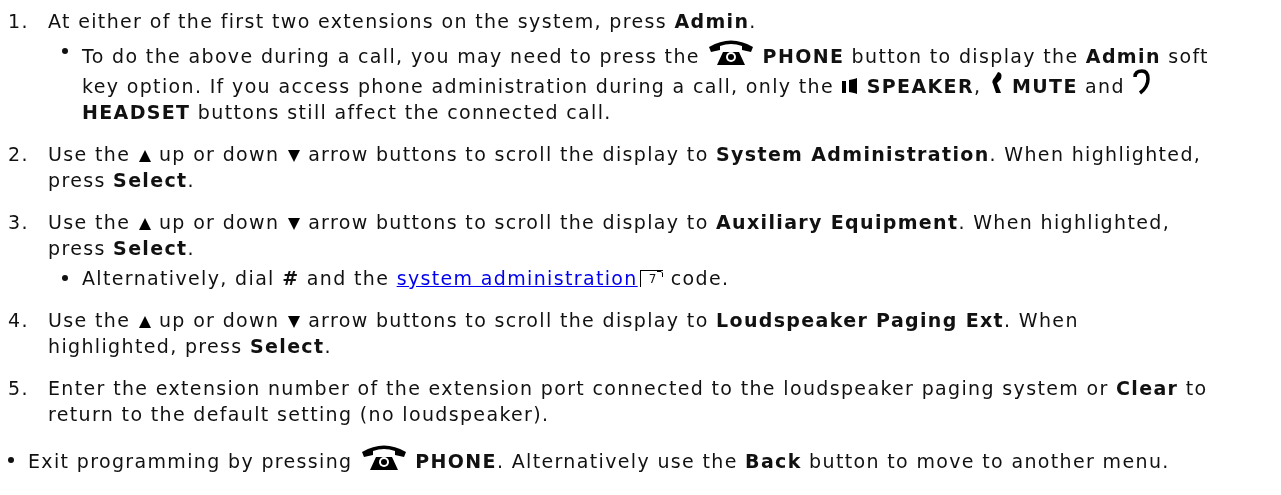  I want to click on page-reference-link: 7, so click(651, 278).